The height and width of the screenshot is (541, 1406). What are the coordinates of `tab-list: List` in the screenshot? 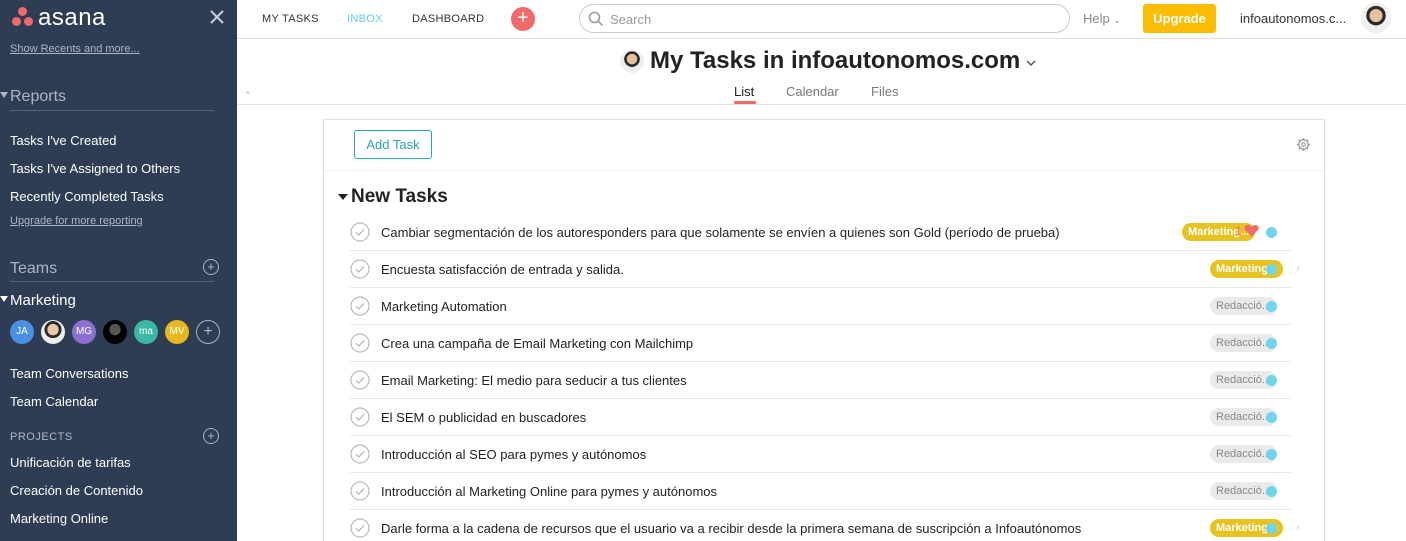 It's located at (744, 91).